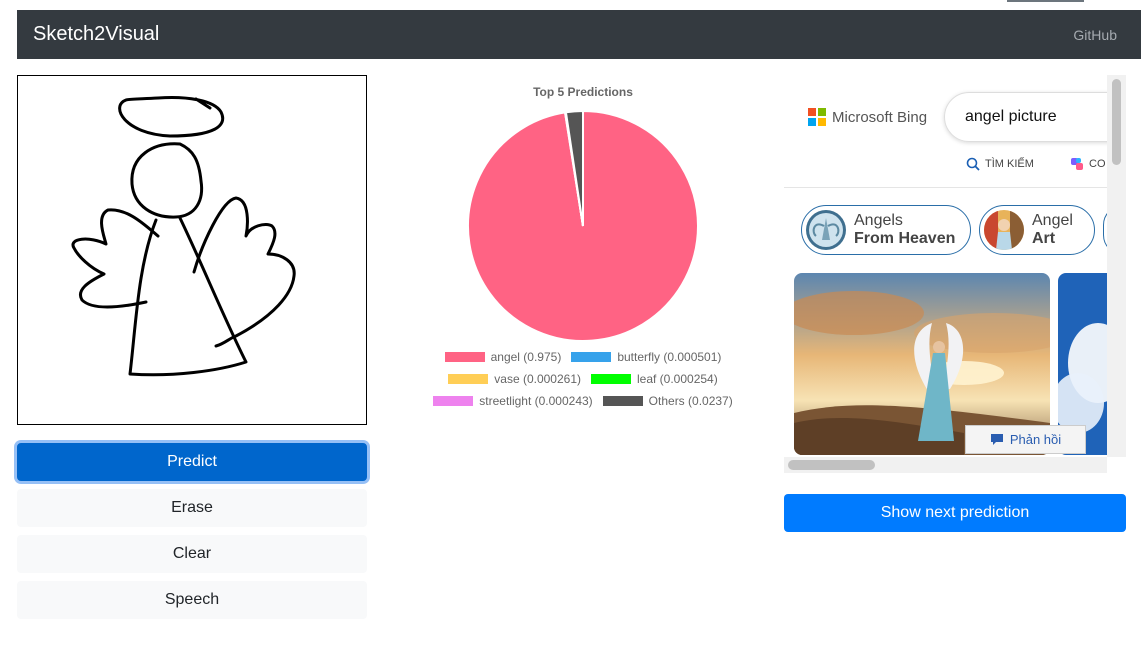 This screenshot has height=652, width=1145. What do you see at coordinates (1097, 164) in the screenshot?
I see `tab-copilot-label: CO` at bounding box center [1097, 164].